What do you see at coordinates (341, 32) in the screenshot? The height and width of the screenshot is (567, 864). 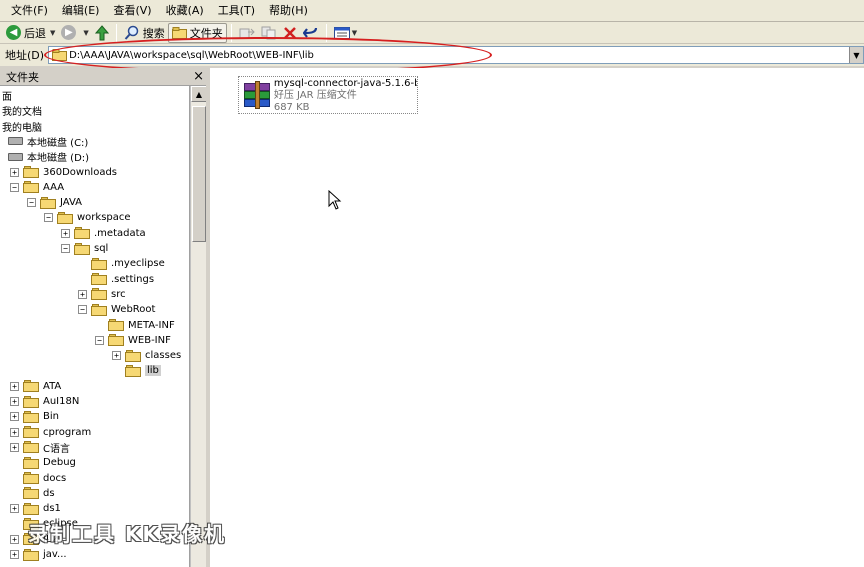 I see `views-icon` at bounding box center [341, 32].